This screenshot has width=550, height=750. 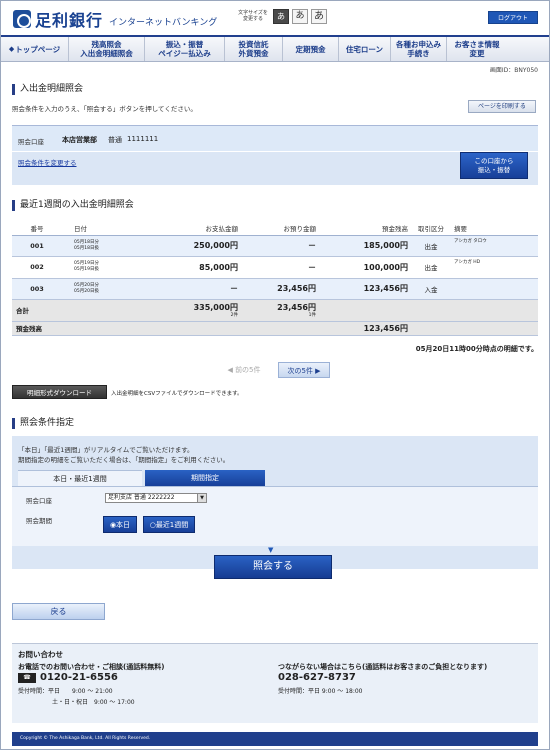 I want to click on cond-account-label: 照会口座, so click(x=39, y=501).